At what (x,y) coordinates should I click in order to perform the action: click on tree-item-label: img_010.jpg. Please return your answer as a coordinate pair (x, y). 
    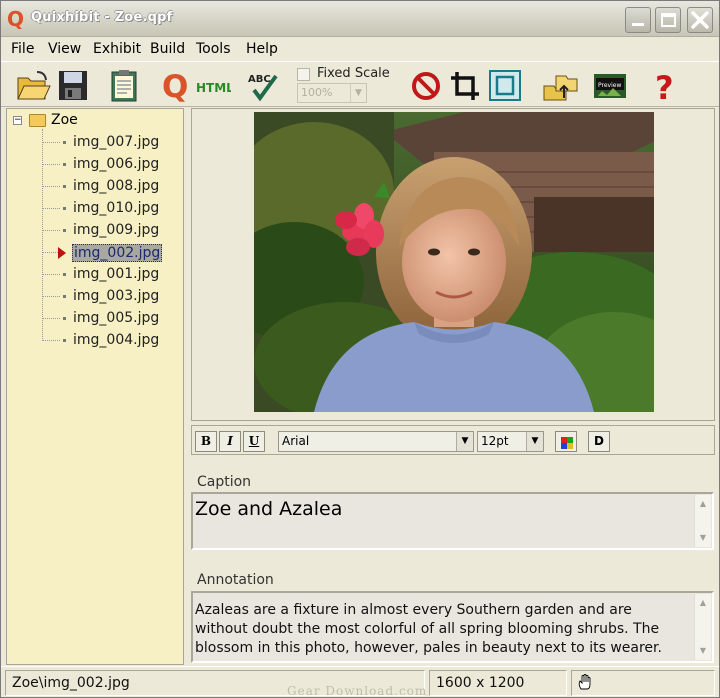
    Looking at the image, I should click on (116, 208).